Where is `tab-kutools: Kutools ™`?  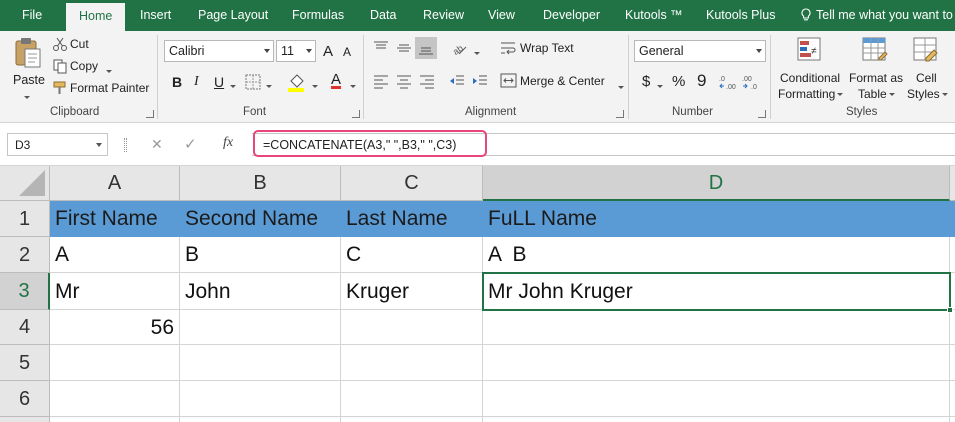
tab-kutools: Kutools ™ is located at coordinates (654, 15).